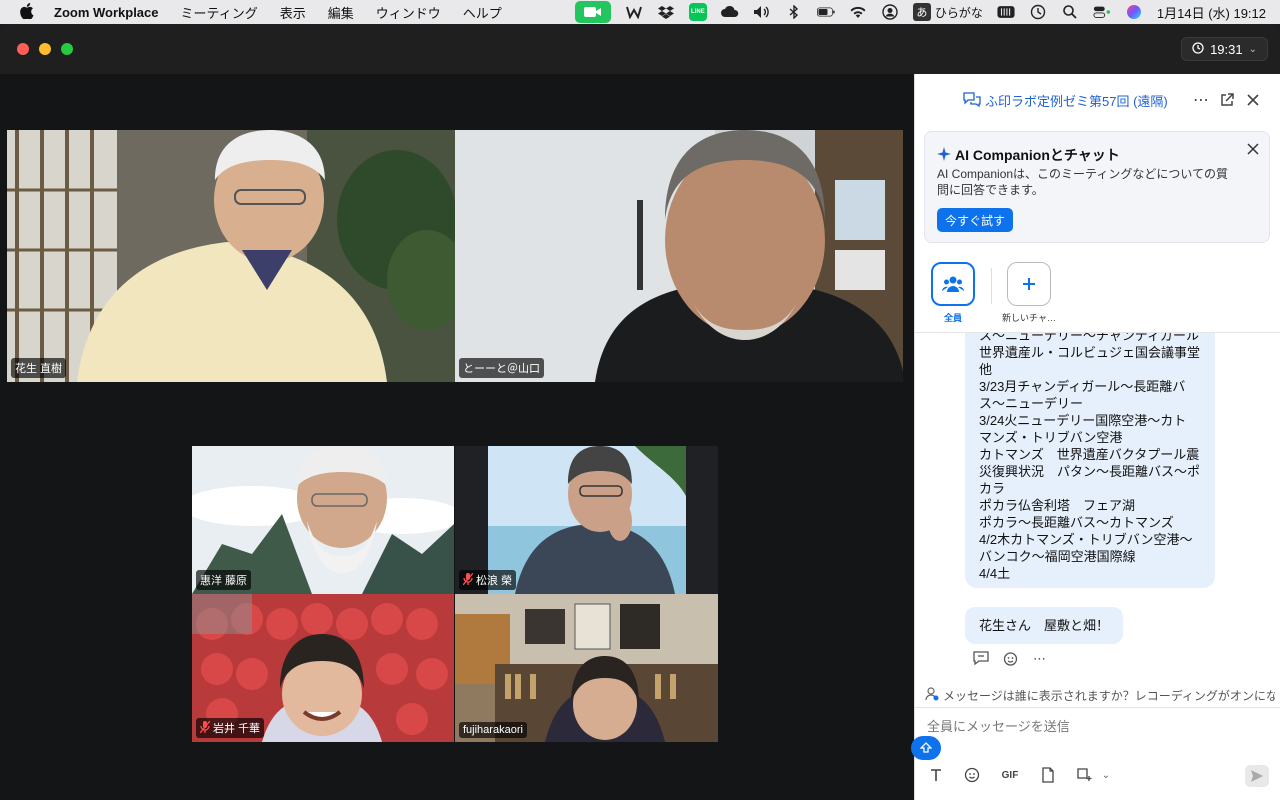 The image size is (1280, 800). What do you see at coordinates (762, 12) in the screenshot?
I see `volume-icon` at bounding box center [762, 12].